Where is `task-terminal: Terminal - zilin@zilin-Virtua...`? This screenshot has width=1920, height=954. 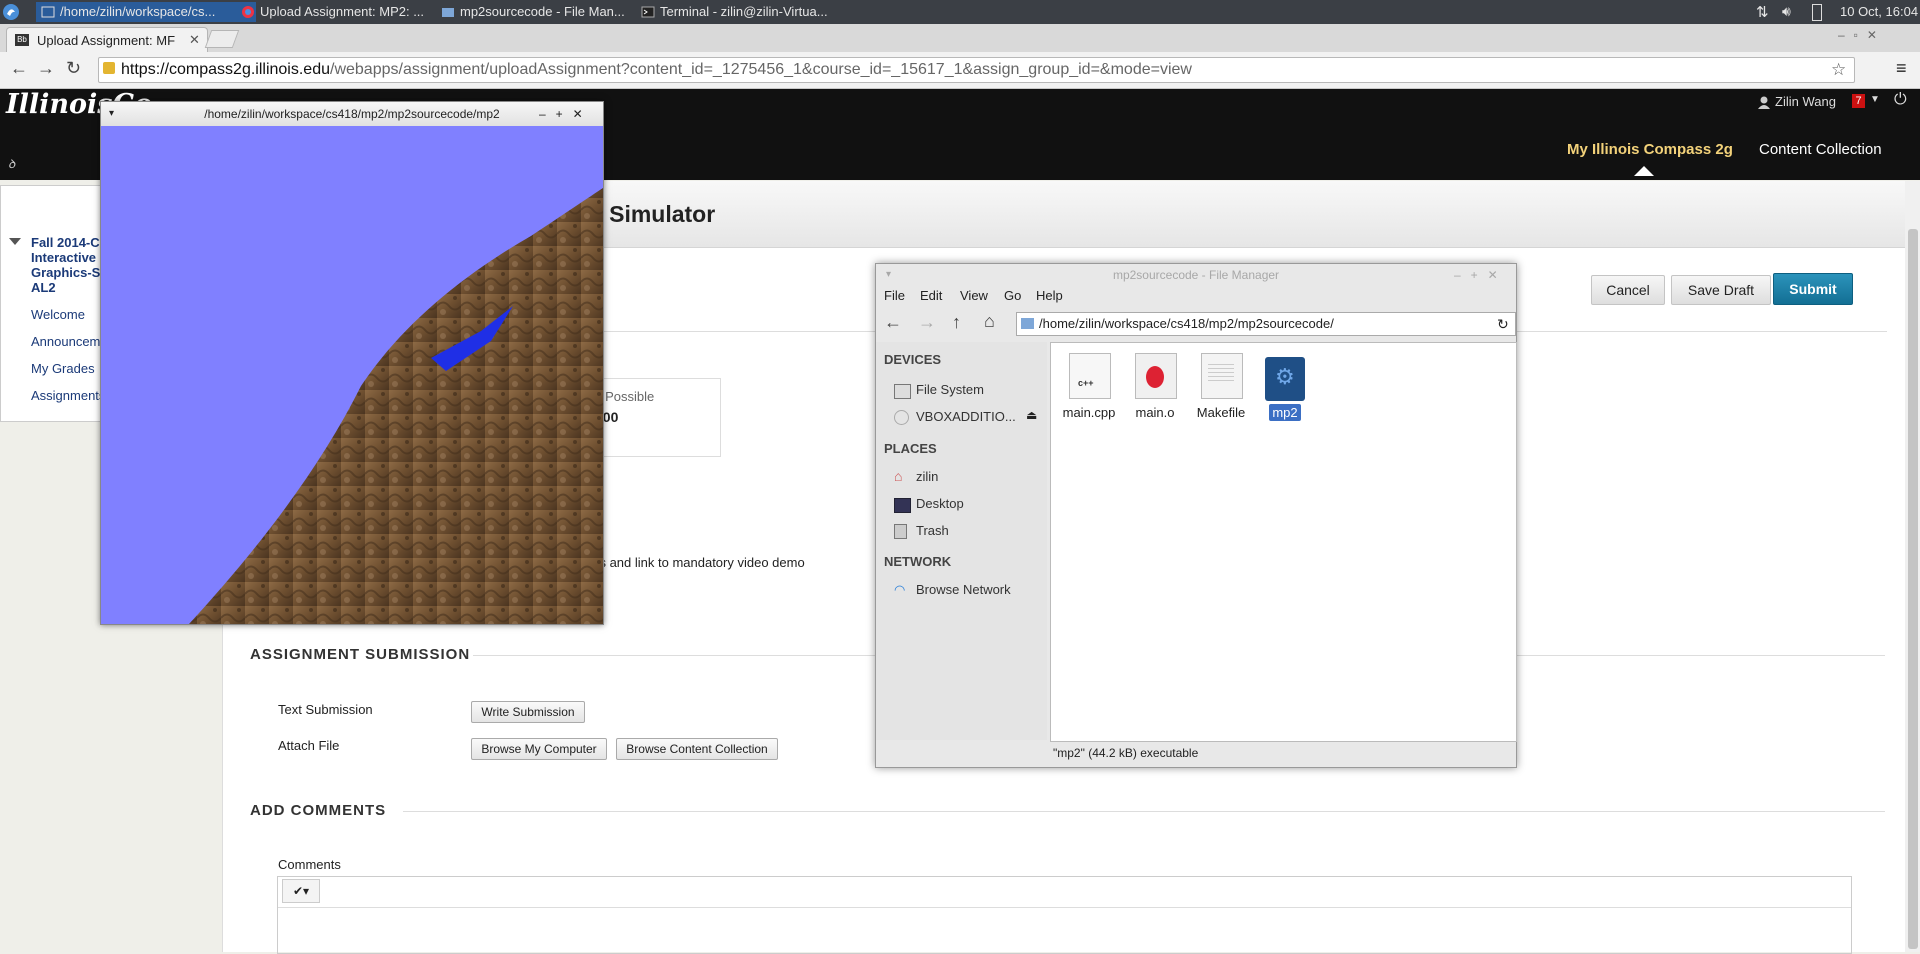 task-terminal: Terminal - zilin@zilin-Virtua... is located at coordinates (753, 12).